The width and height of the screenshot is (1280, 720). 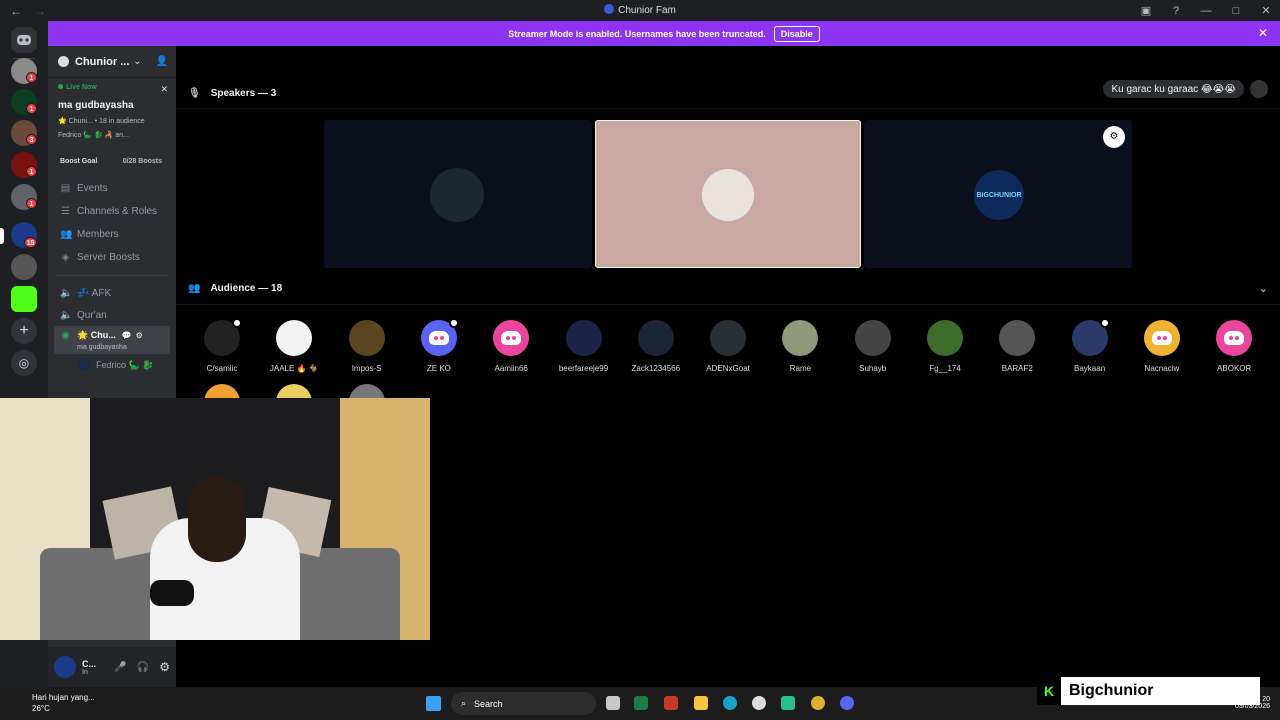 What do you see at coordinates (24, 299) in the screenshot?
I see `kick-server-icon` at bounding box center [24, 299].